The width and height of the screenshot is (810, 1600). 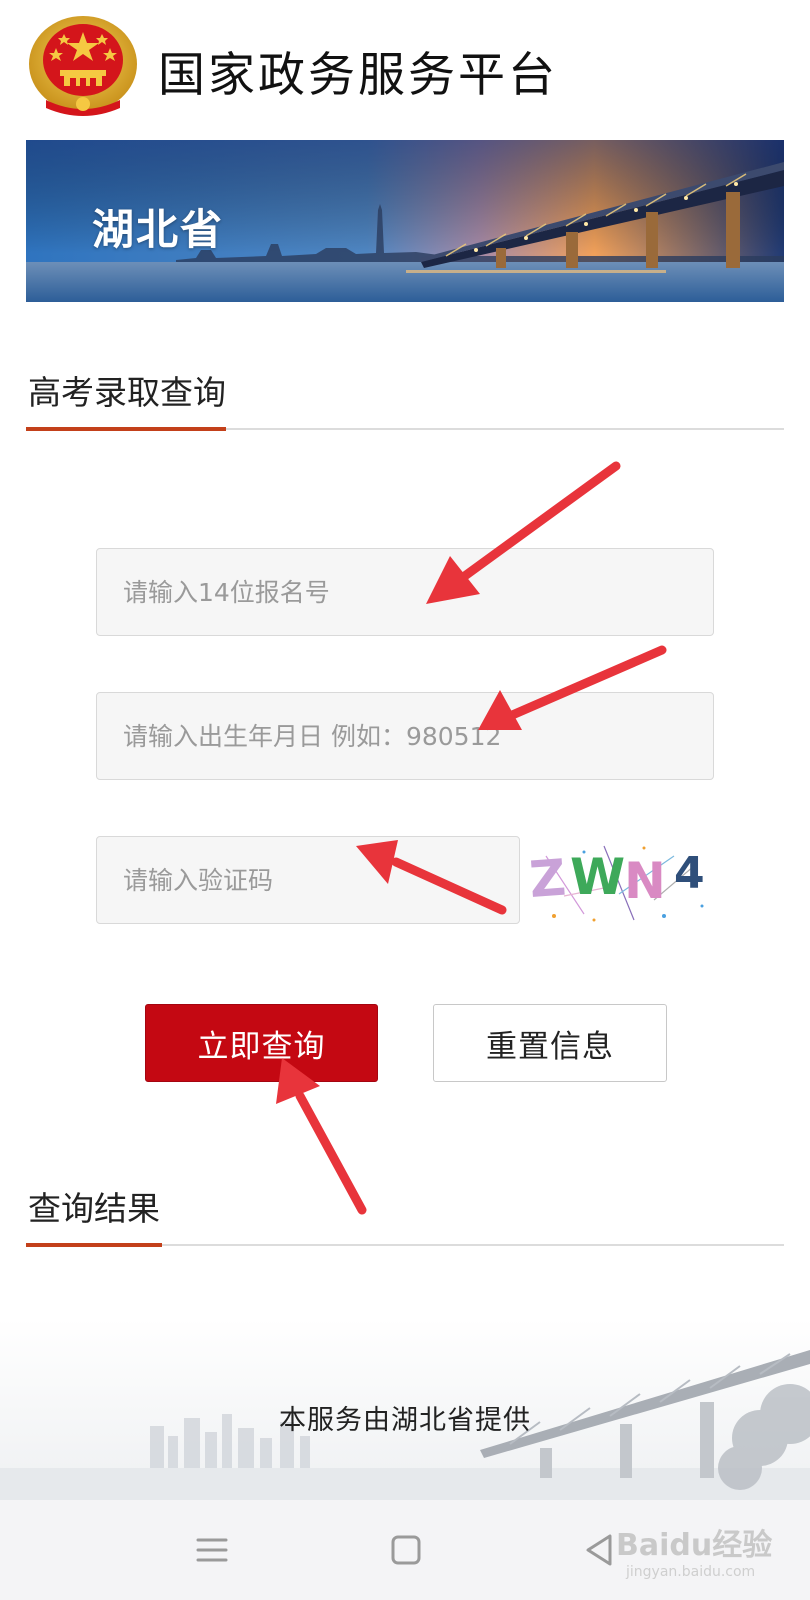 What do you see at coordinates (94, 1208) in the screenshot?
I see `result-section-title: 查询结果` at bounding box center [94, 1208].